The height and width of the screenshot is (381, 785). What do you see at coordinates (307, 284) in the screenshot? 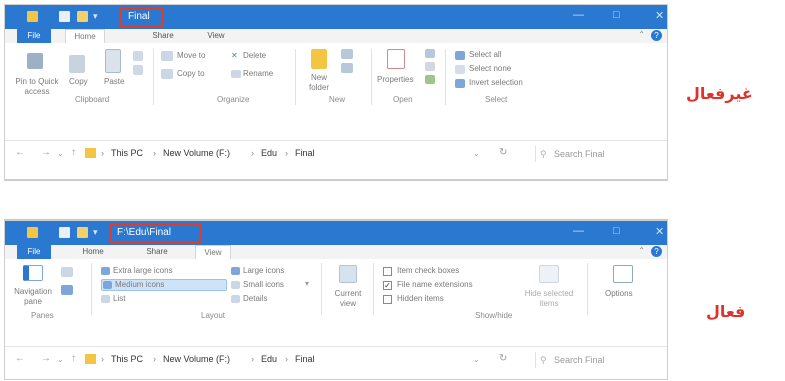
I see `layout-scroll-icon: ▾` at bounding box center [307, 284].